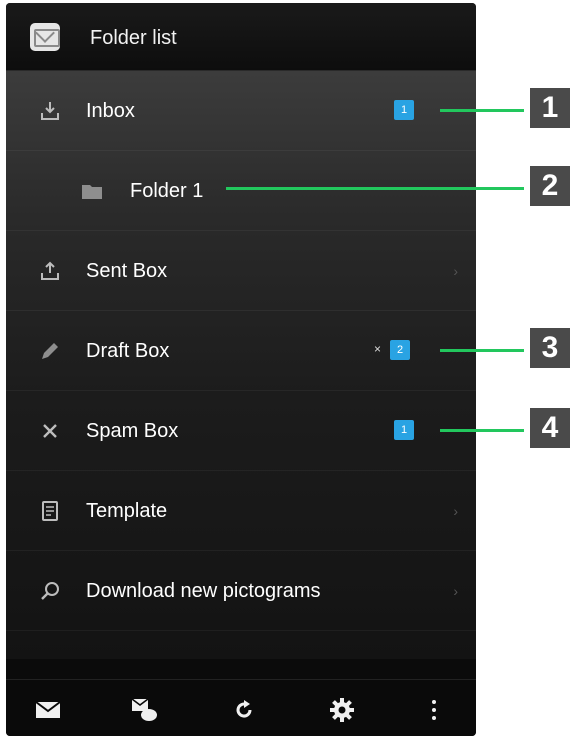 This screenshot has height=740, width=584. What do you see at coordinates (244, 708) in the screenshot?
I see `refresh-icon` at bounding box center [244, 708].